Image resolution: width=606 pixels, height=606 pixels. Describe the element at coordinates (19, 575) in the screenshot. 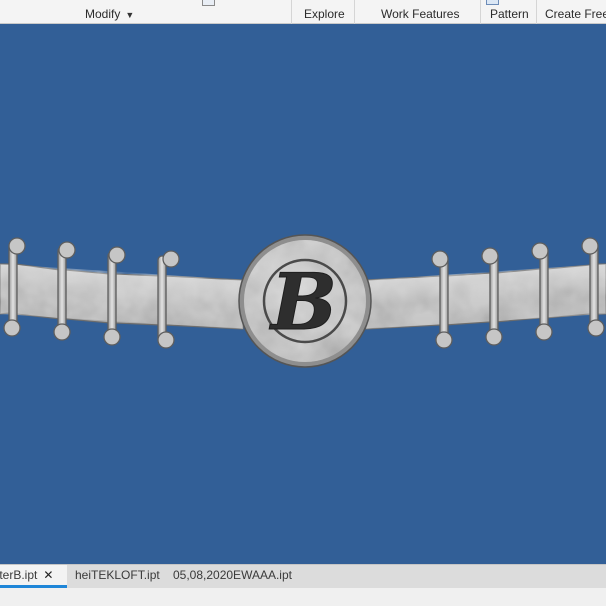

I see `doc-tab-label: tterB.ipt` at that location.